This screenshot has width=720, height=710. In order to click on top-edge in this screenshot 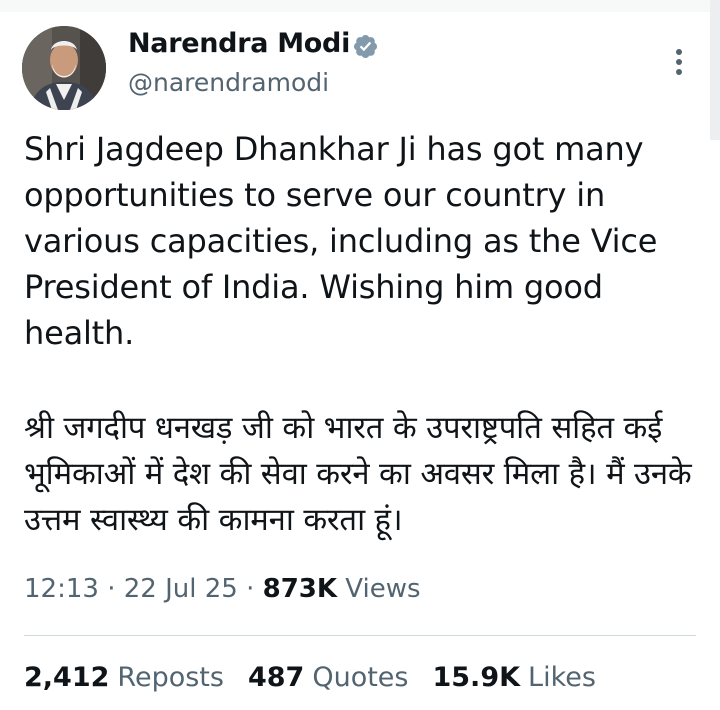, I will do `click(360, 6)`.